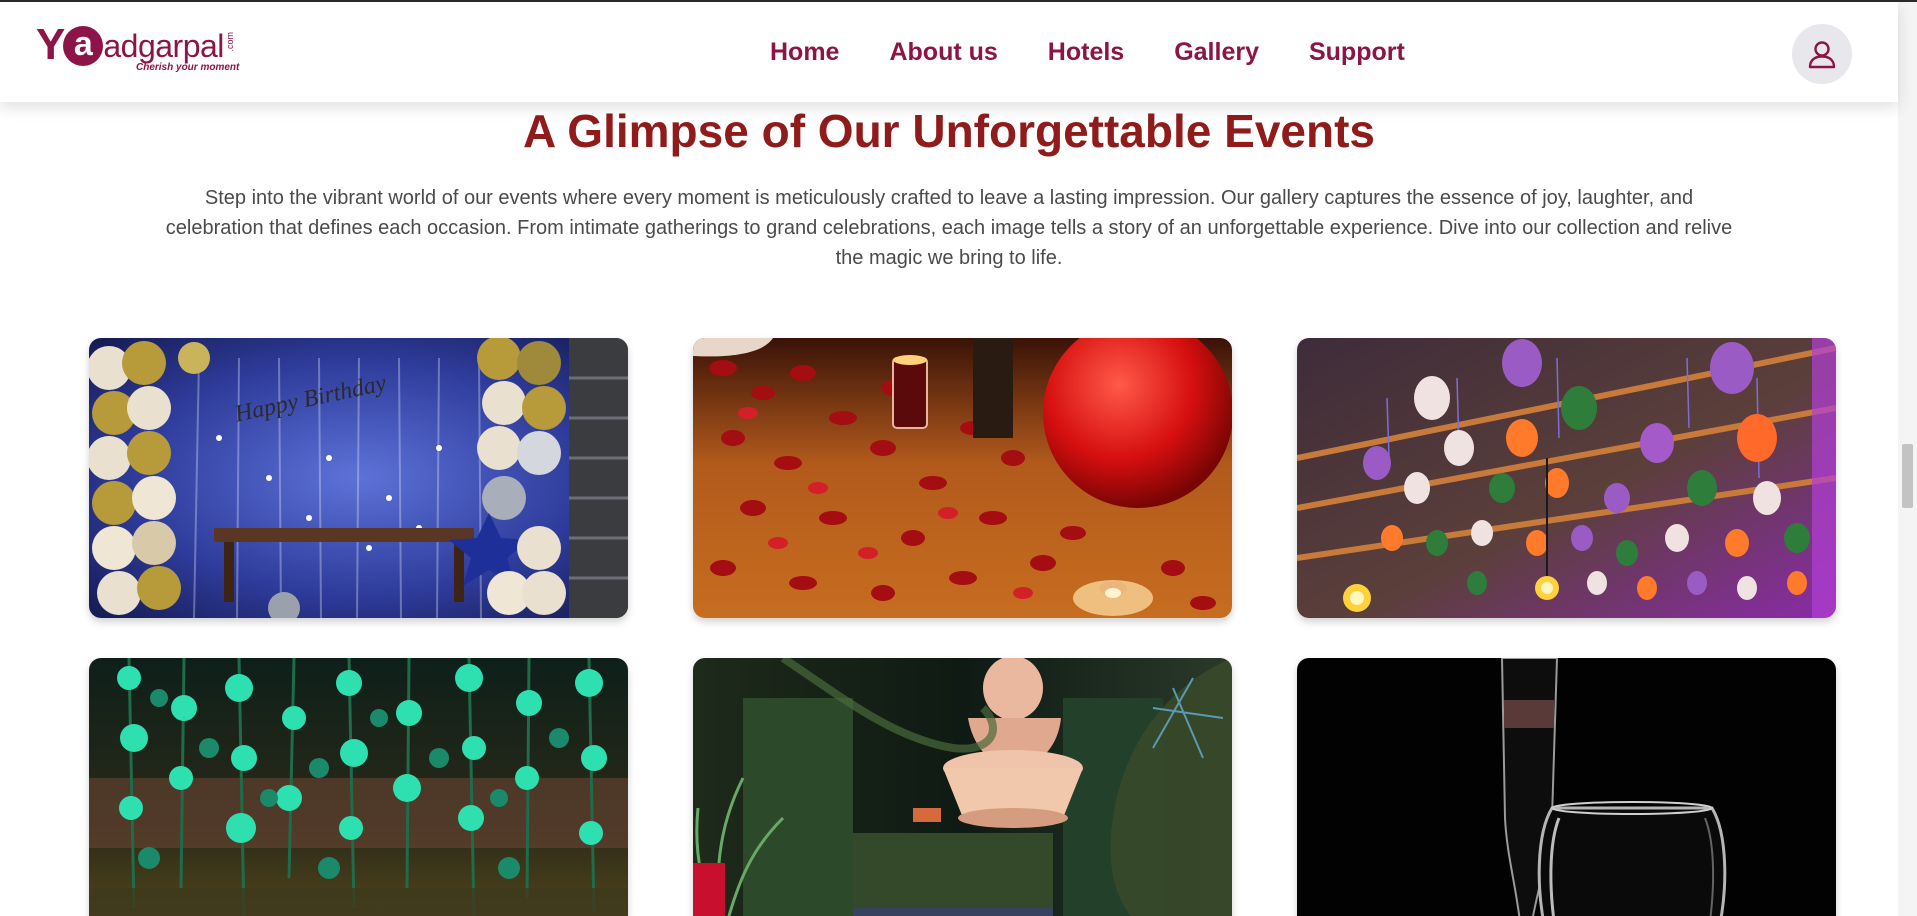  Describe the element at coordinates (229, 42) in the screenshot. I see `logo-domain: .com` at that location.